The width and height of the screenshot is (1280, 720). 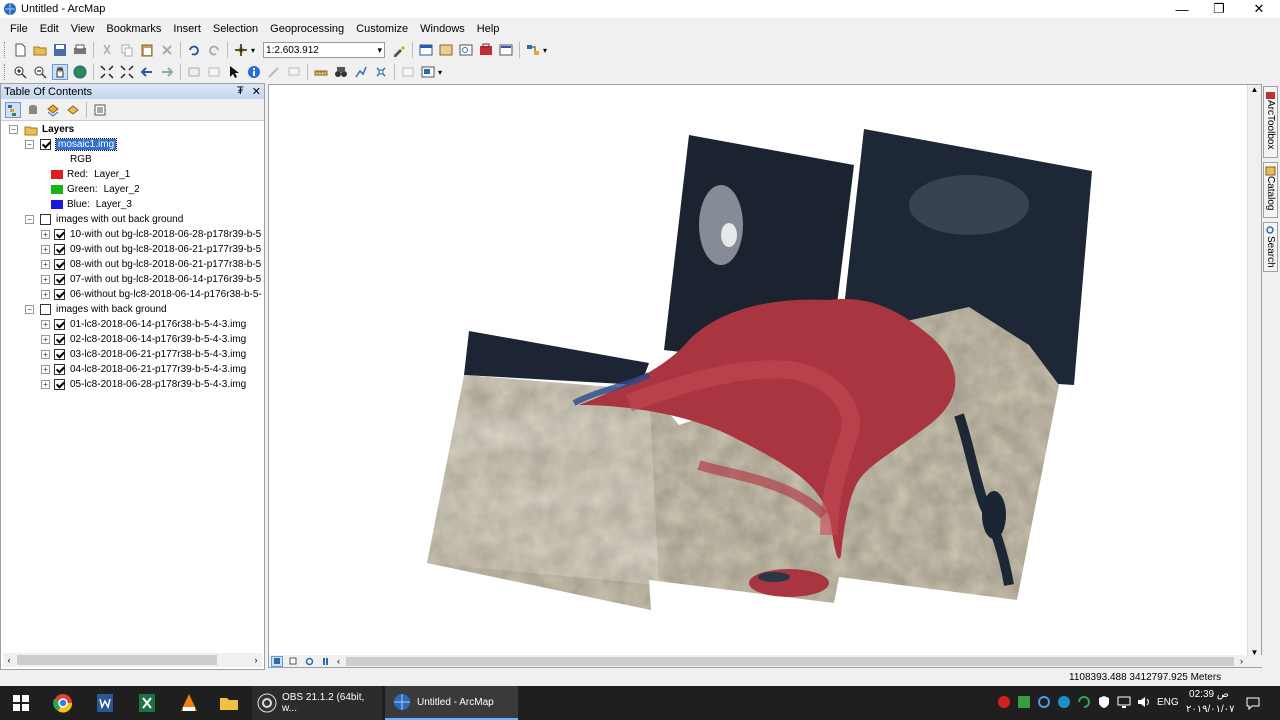 What do you see at coordinates (1270, 247) in the screenshot?
I see `search-tab: Search` at bounding box center [1270, 247].